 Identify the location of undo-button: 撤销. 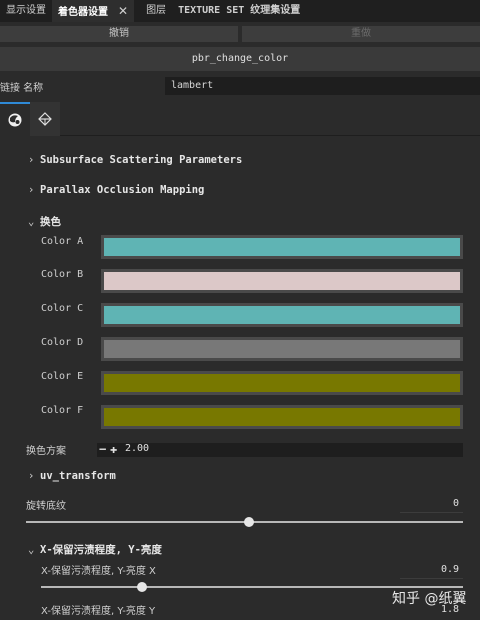
(119, 34).